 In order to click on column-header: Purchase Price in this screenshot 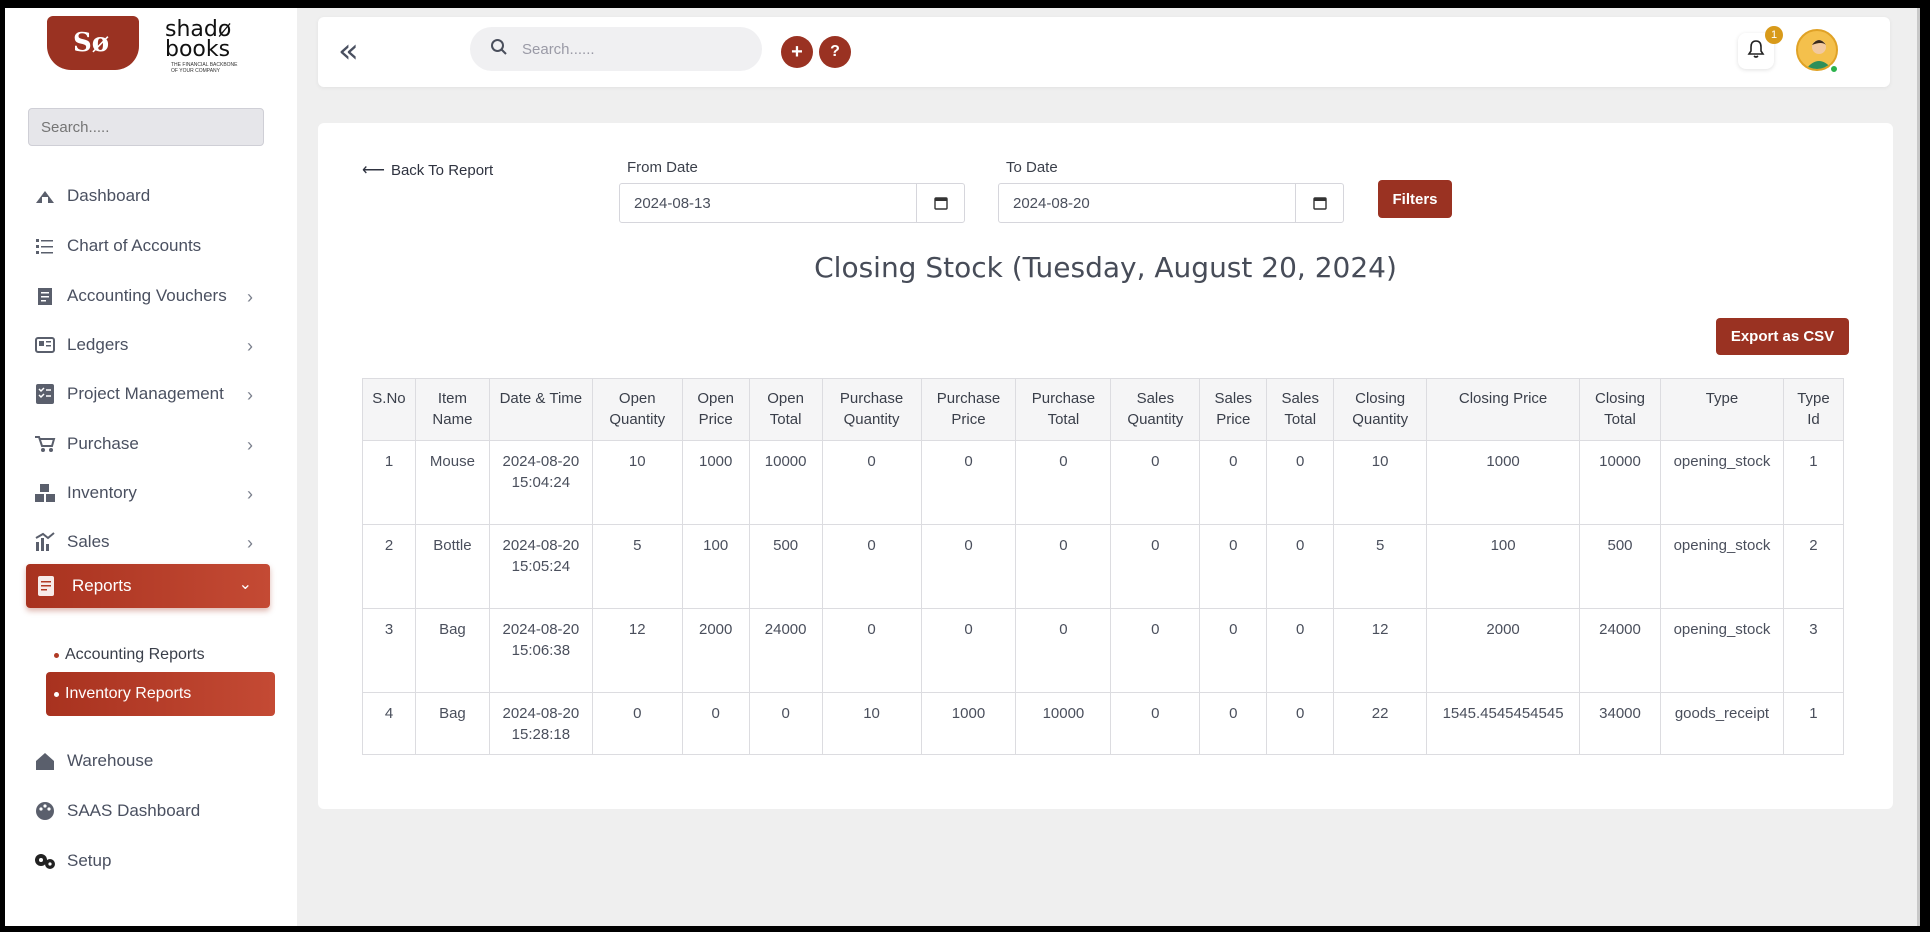, I will do `click(968, 409)`.